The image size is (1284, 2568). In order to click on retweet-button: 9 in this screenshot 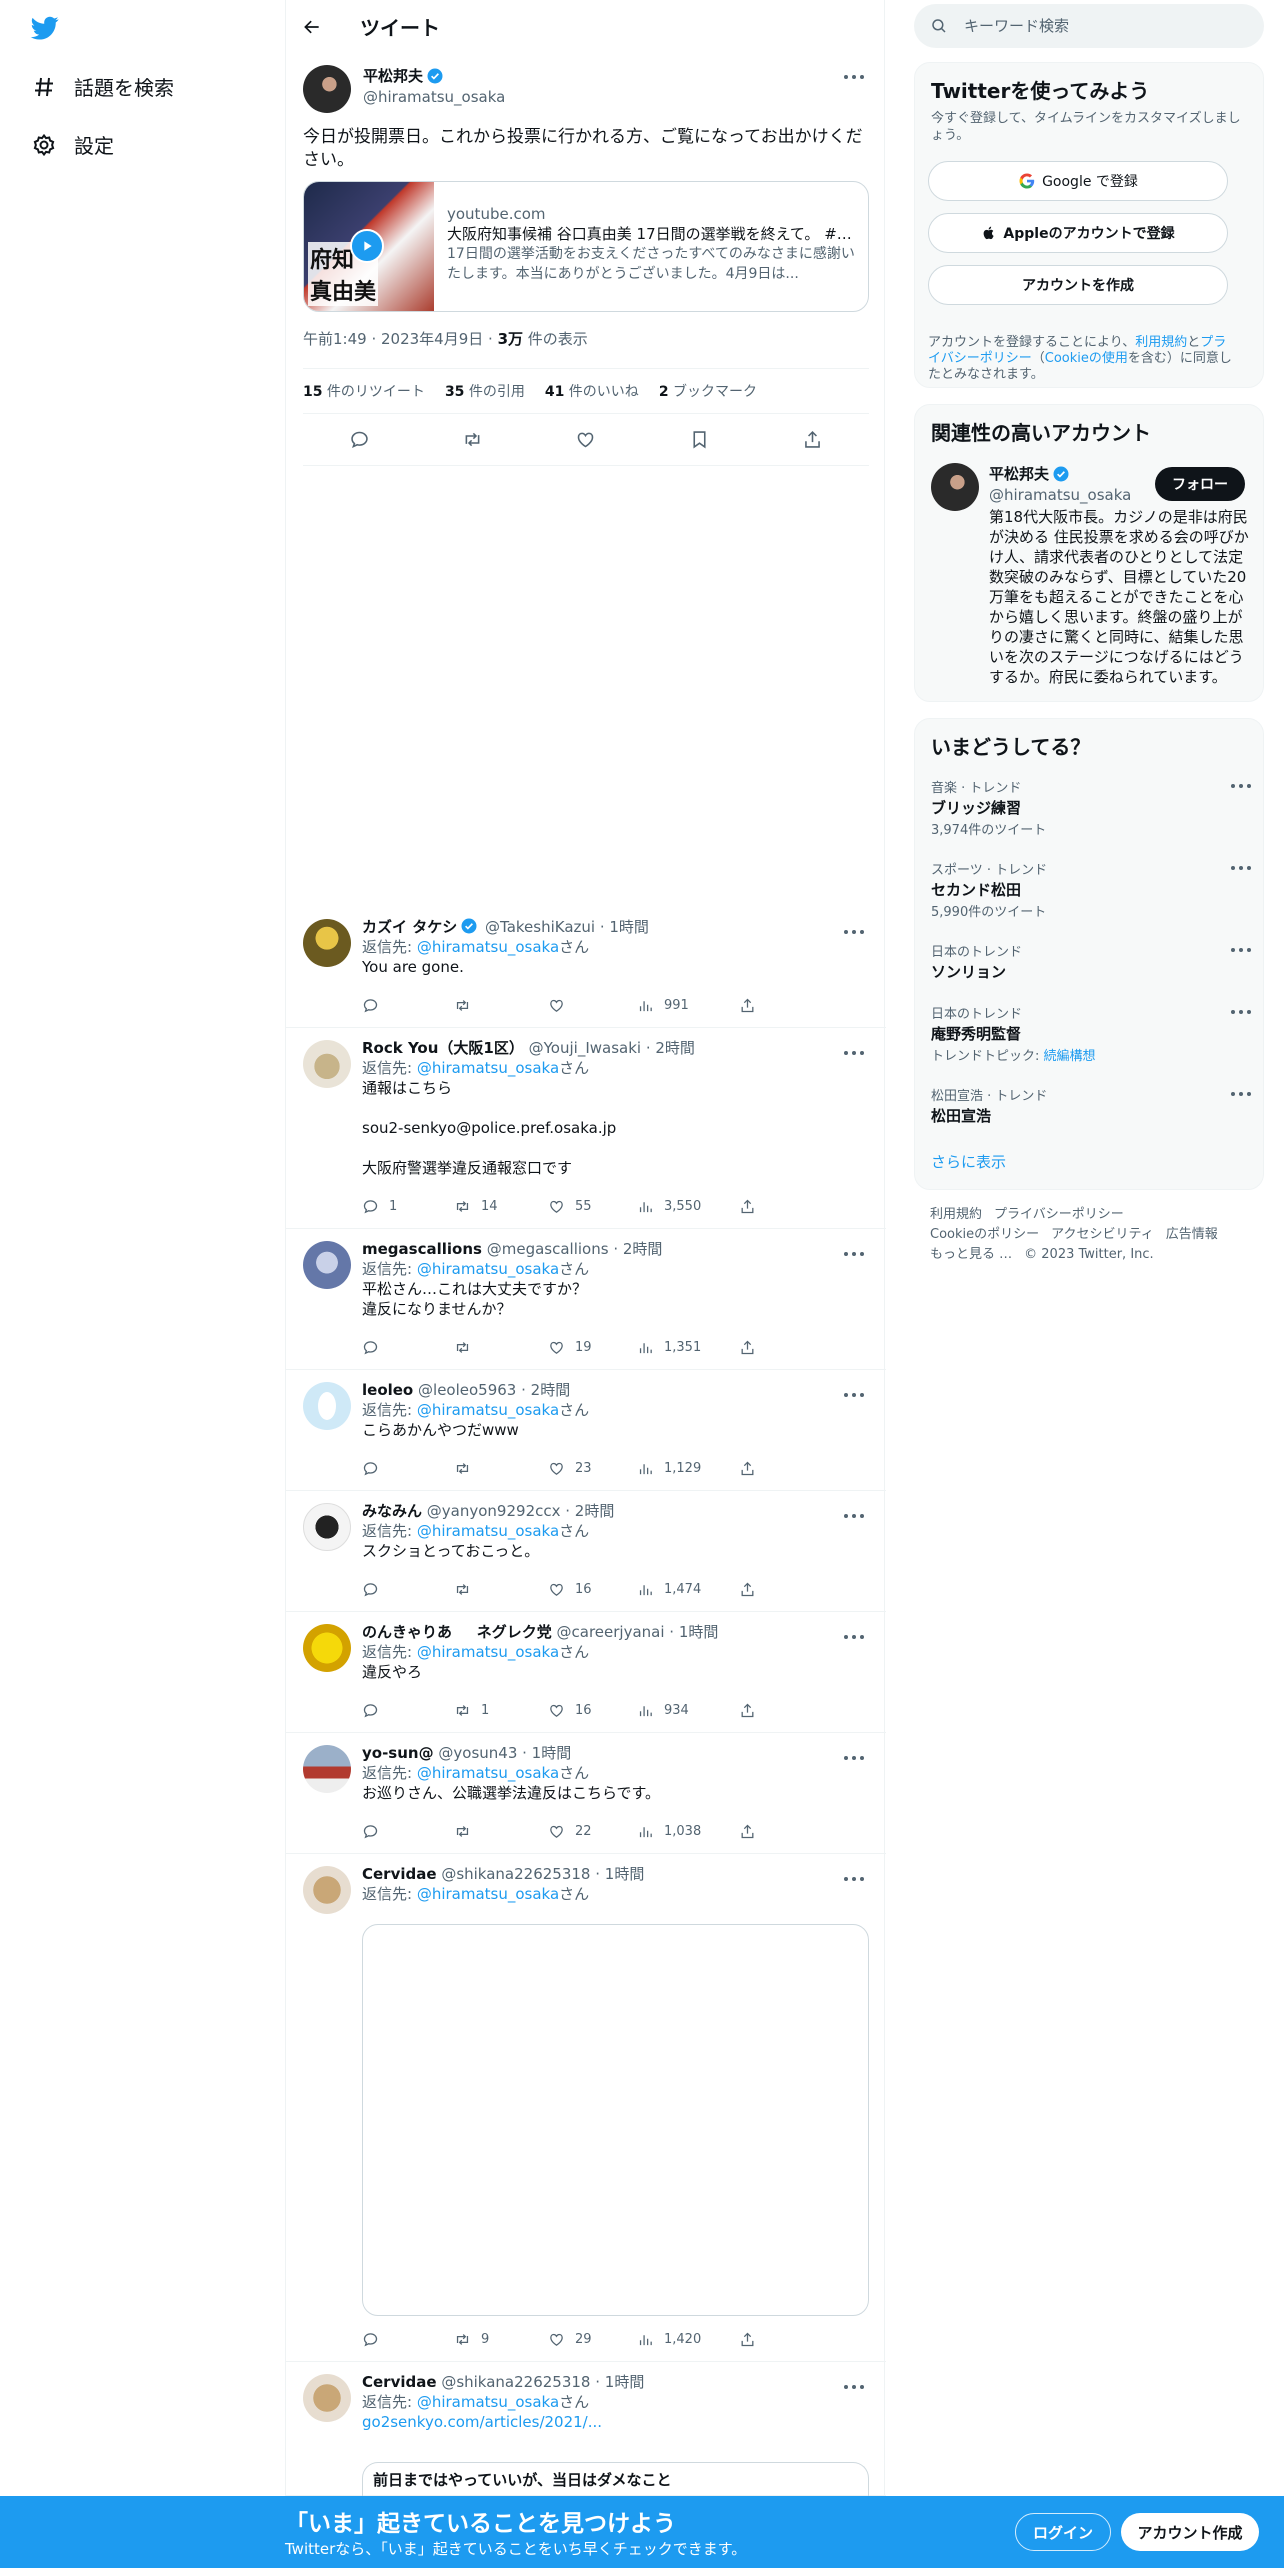, I will do `click(471, 2339)`.